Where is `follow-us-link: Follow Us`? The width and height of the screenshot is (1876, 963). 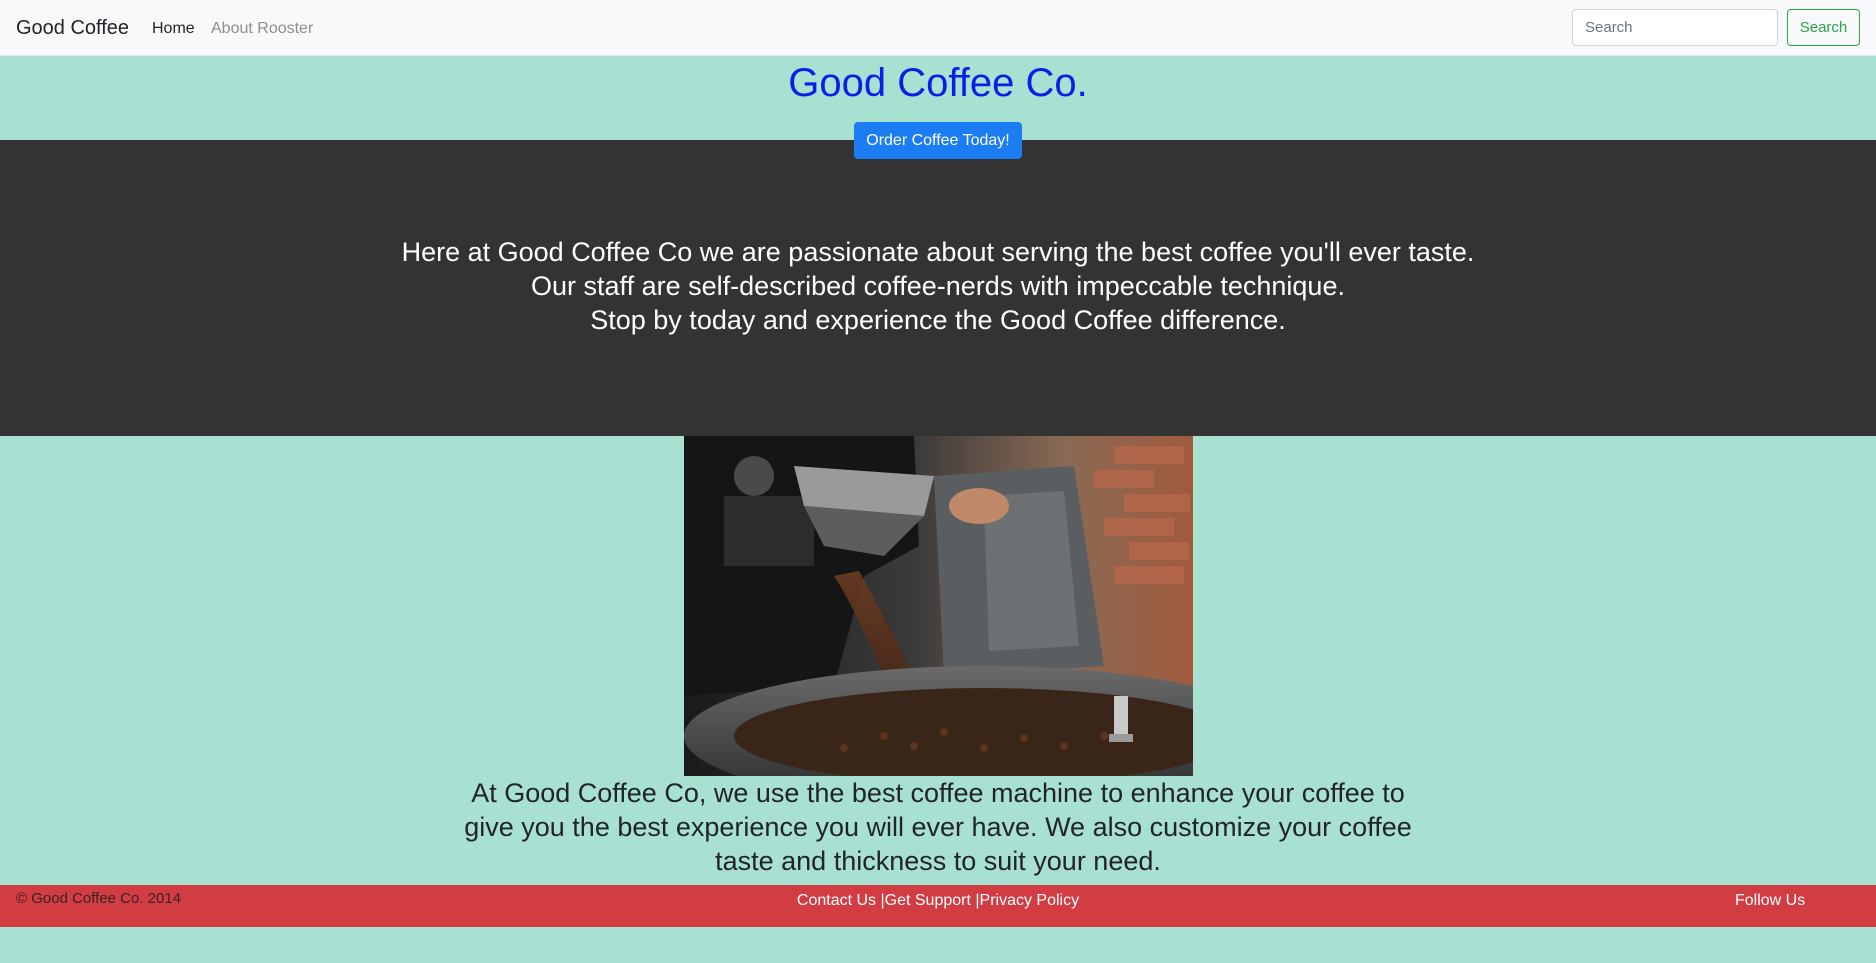
follow-us-link: Follow Us is located at coordinates (1770, 901).